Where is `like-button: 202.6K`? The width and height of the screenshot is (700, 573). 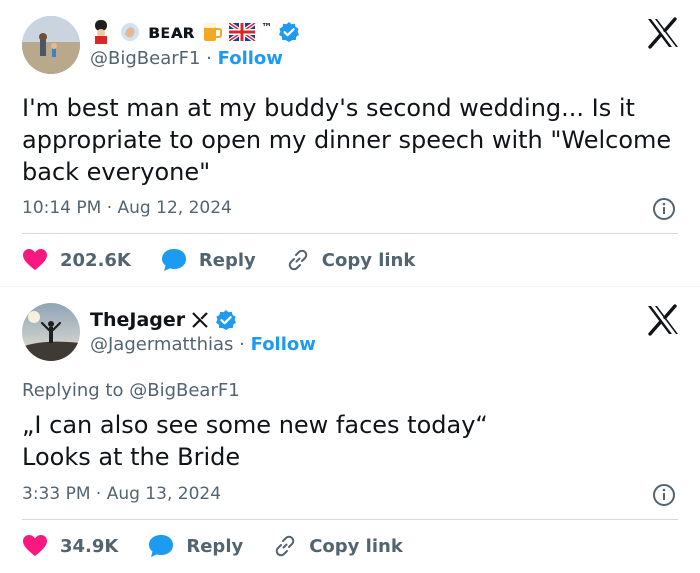
like-button: 202.6K is located at coordinates (76, 260).